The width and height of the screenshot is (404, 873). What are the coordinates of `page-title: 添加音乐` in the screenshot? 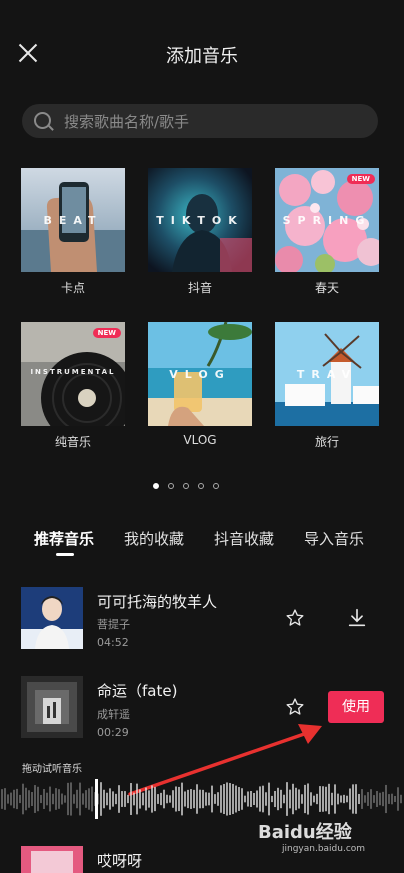 It's located at (202, 56).